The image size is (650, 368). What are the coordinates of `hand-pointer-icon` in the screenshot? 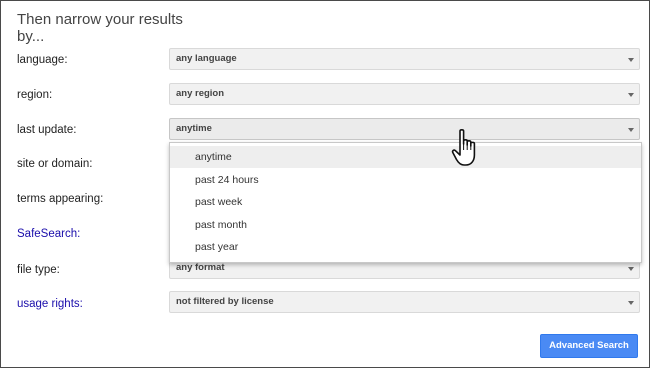 It's located at (463, 147).